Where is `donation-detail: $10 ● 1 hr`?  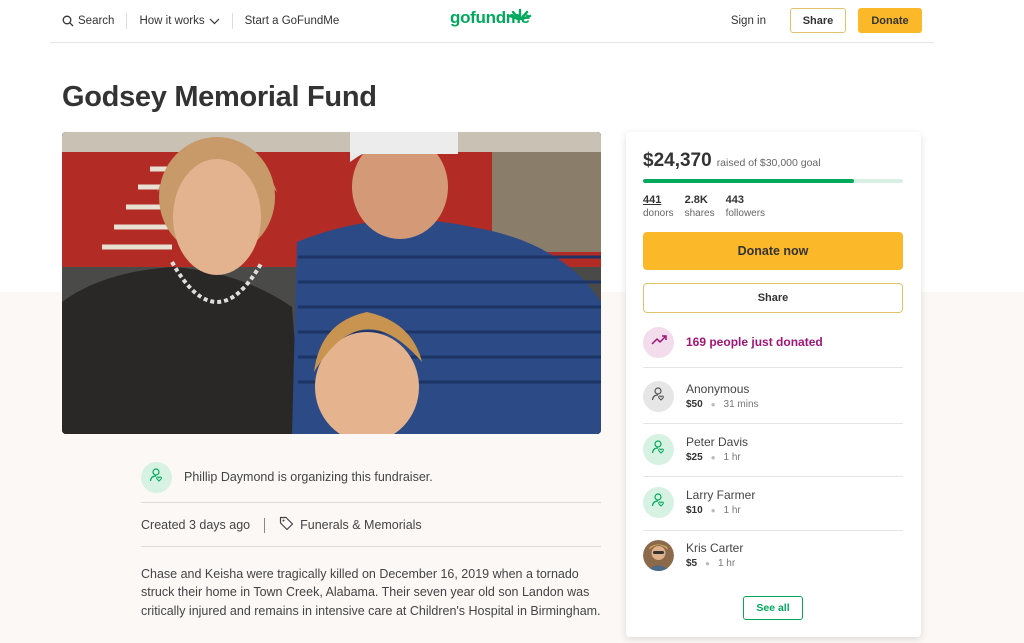
donation-detail: $10 ● 1 hr is located at coordinates (720, 510).